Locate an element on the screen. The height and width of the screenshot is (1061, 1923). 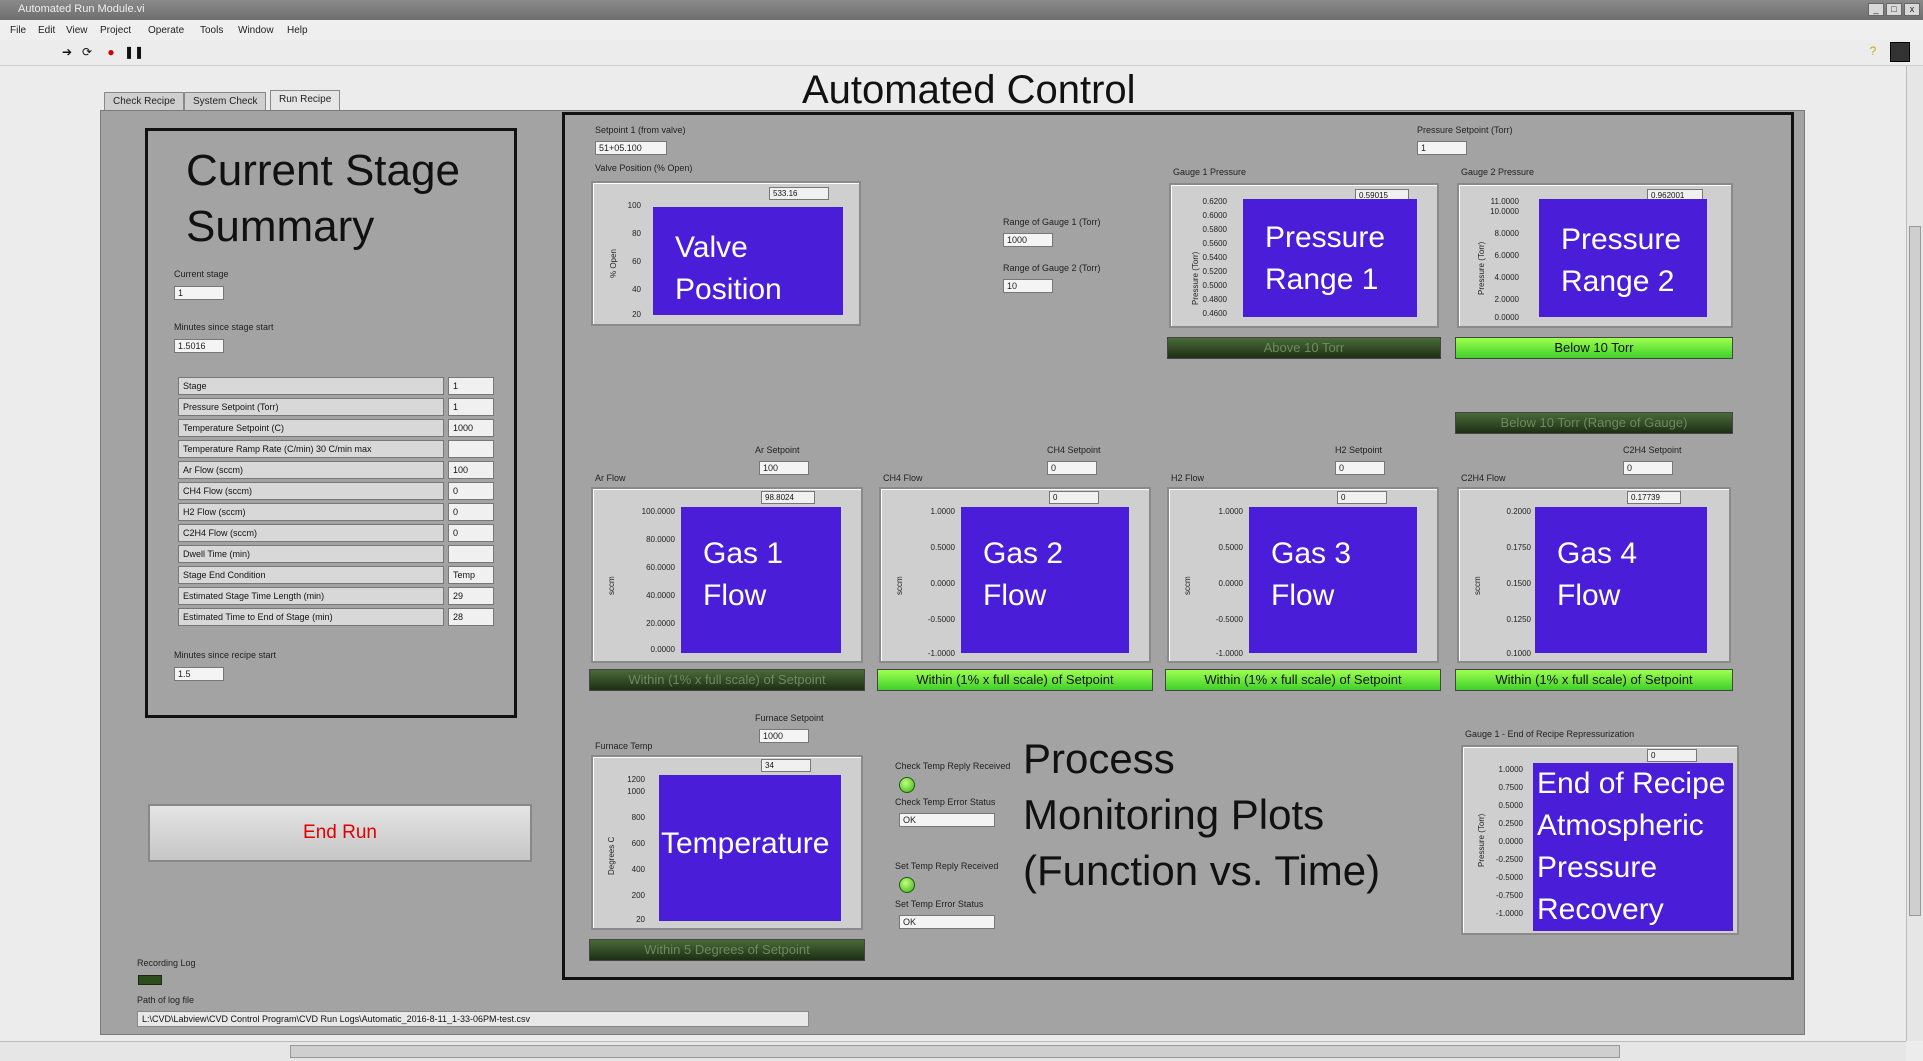
recording-log-label: Recording Log is located at coordinates (166, 963).